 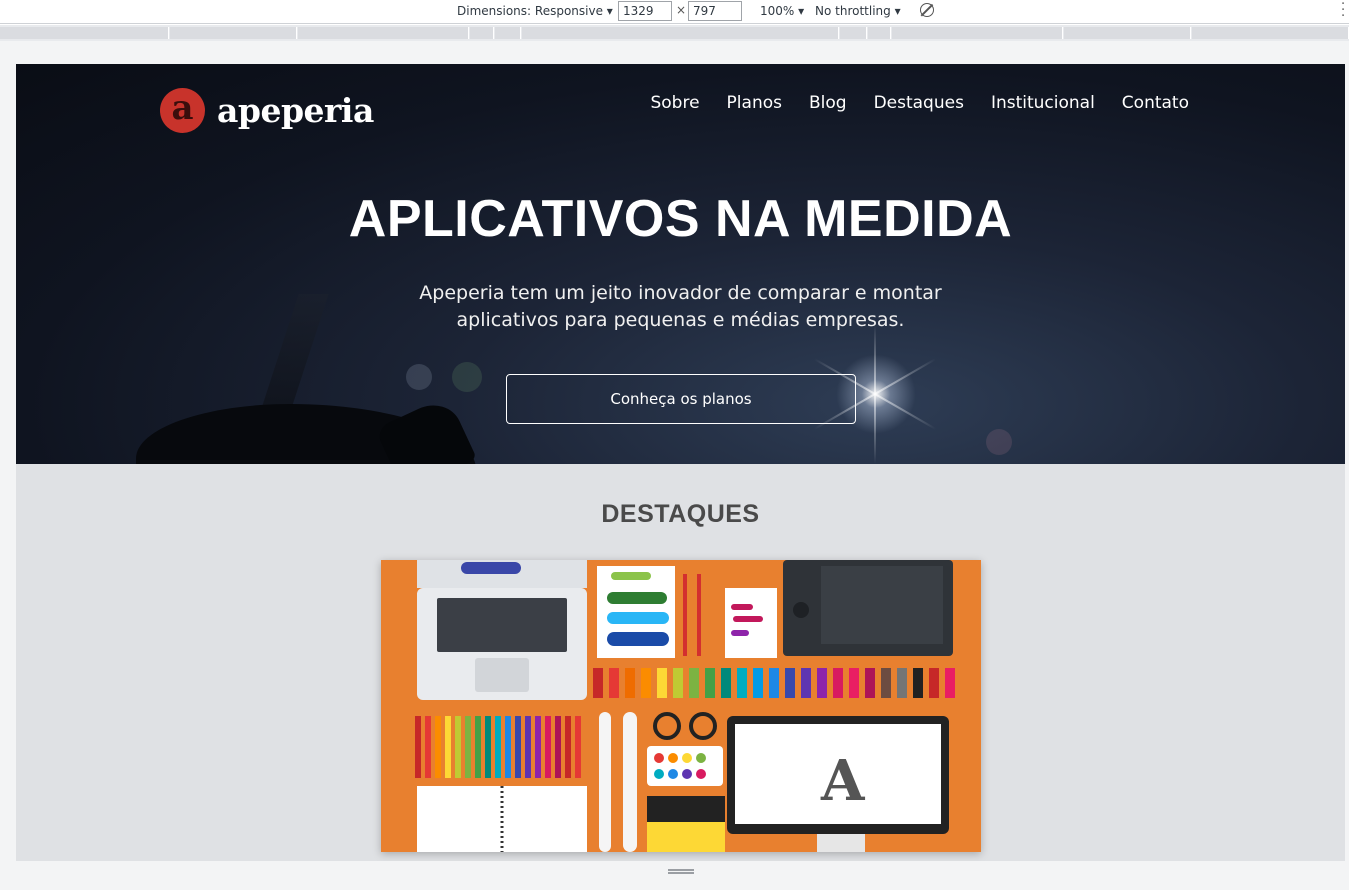 I want to click on nav-link-contato: Contato, so click(x=1155, y=103).